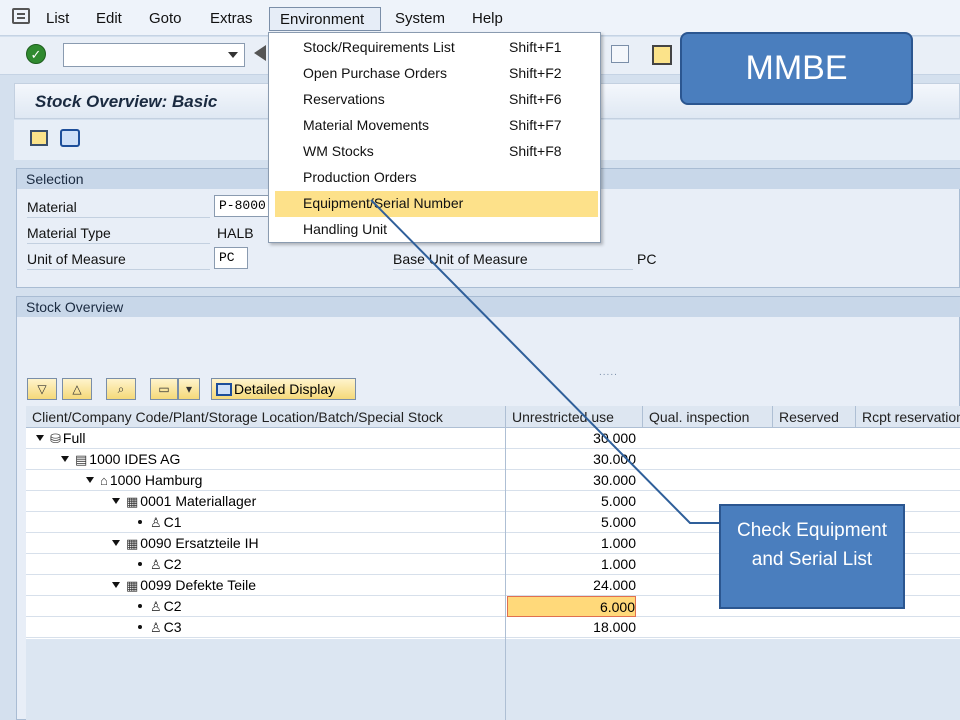 The image size is (960, 720). Describe the element at coordinates (908, 417) in the screenshot. I see `column-header-rcpt-reservation: Rcpt reservation` at that location.